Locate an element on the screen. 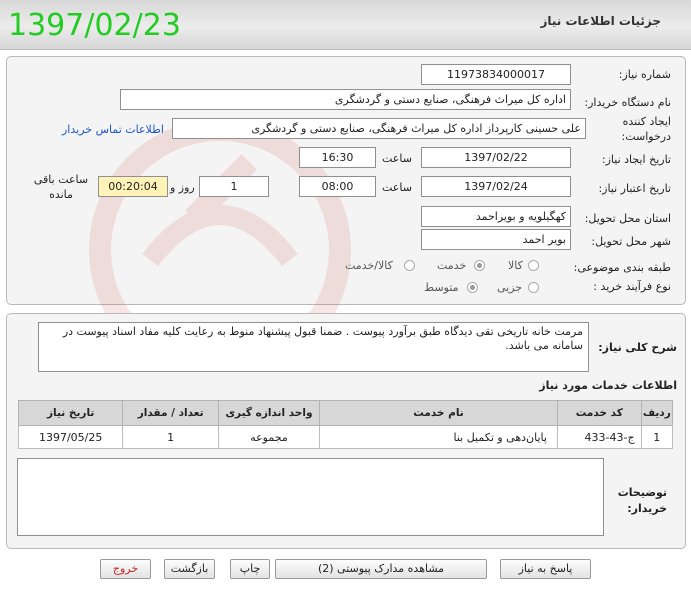 The height and width of the screenshot is (590, 691). process-label: نوع فرآیند خرید : is located at coordinates (632, 286).